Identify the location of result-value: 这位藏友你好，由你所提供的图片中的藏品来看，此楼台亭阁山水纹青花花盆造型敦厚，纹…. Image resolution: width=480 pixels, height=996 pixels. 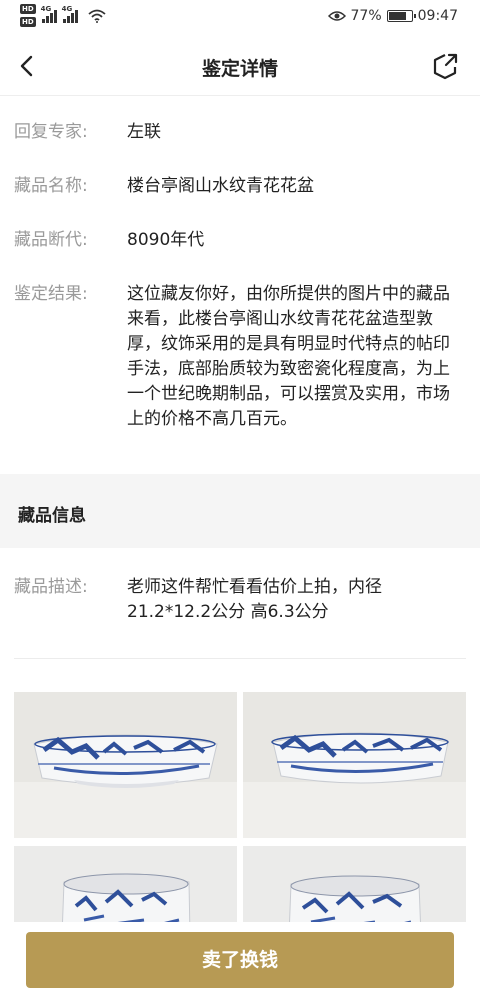
(288, 356).